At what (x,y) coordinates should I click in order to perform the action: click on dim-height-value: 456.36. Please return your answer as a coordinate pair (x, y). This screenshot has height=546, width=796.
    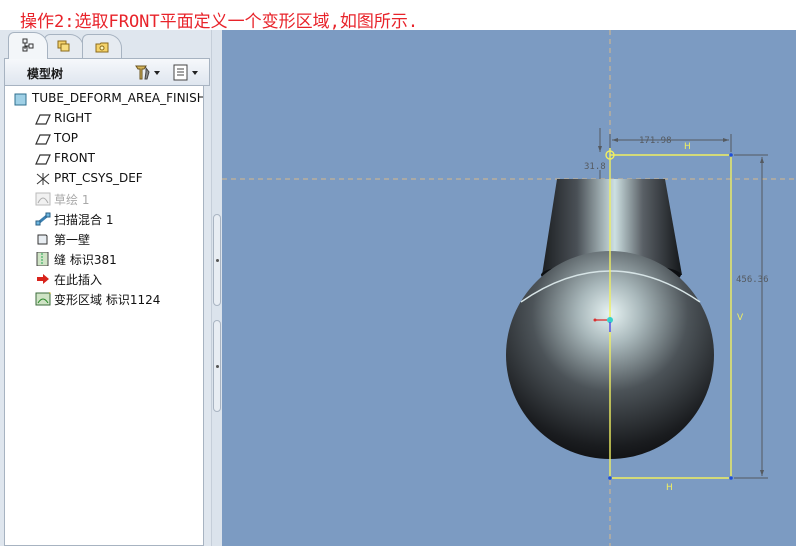
    Looking at the image, I should click on (752, 280).